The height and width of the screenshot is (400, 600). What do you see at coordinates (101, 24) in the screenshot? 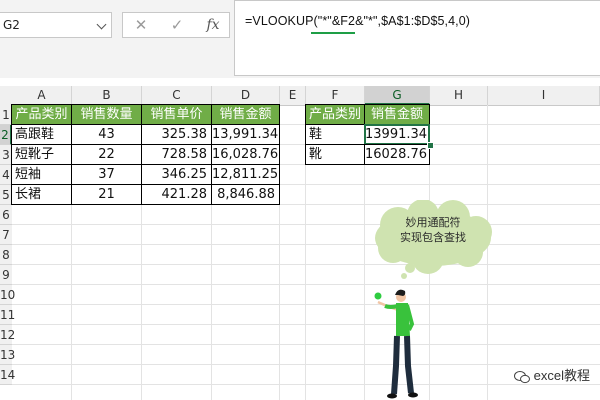
I see `chevron-down-icon` at bounding box center [101, 24].